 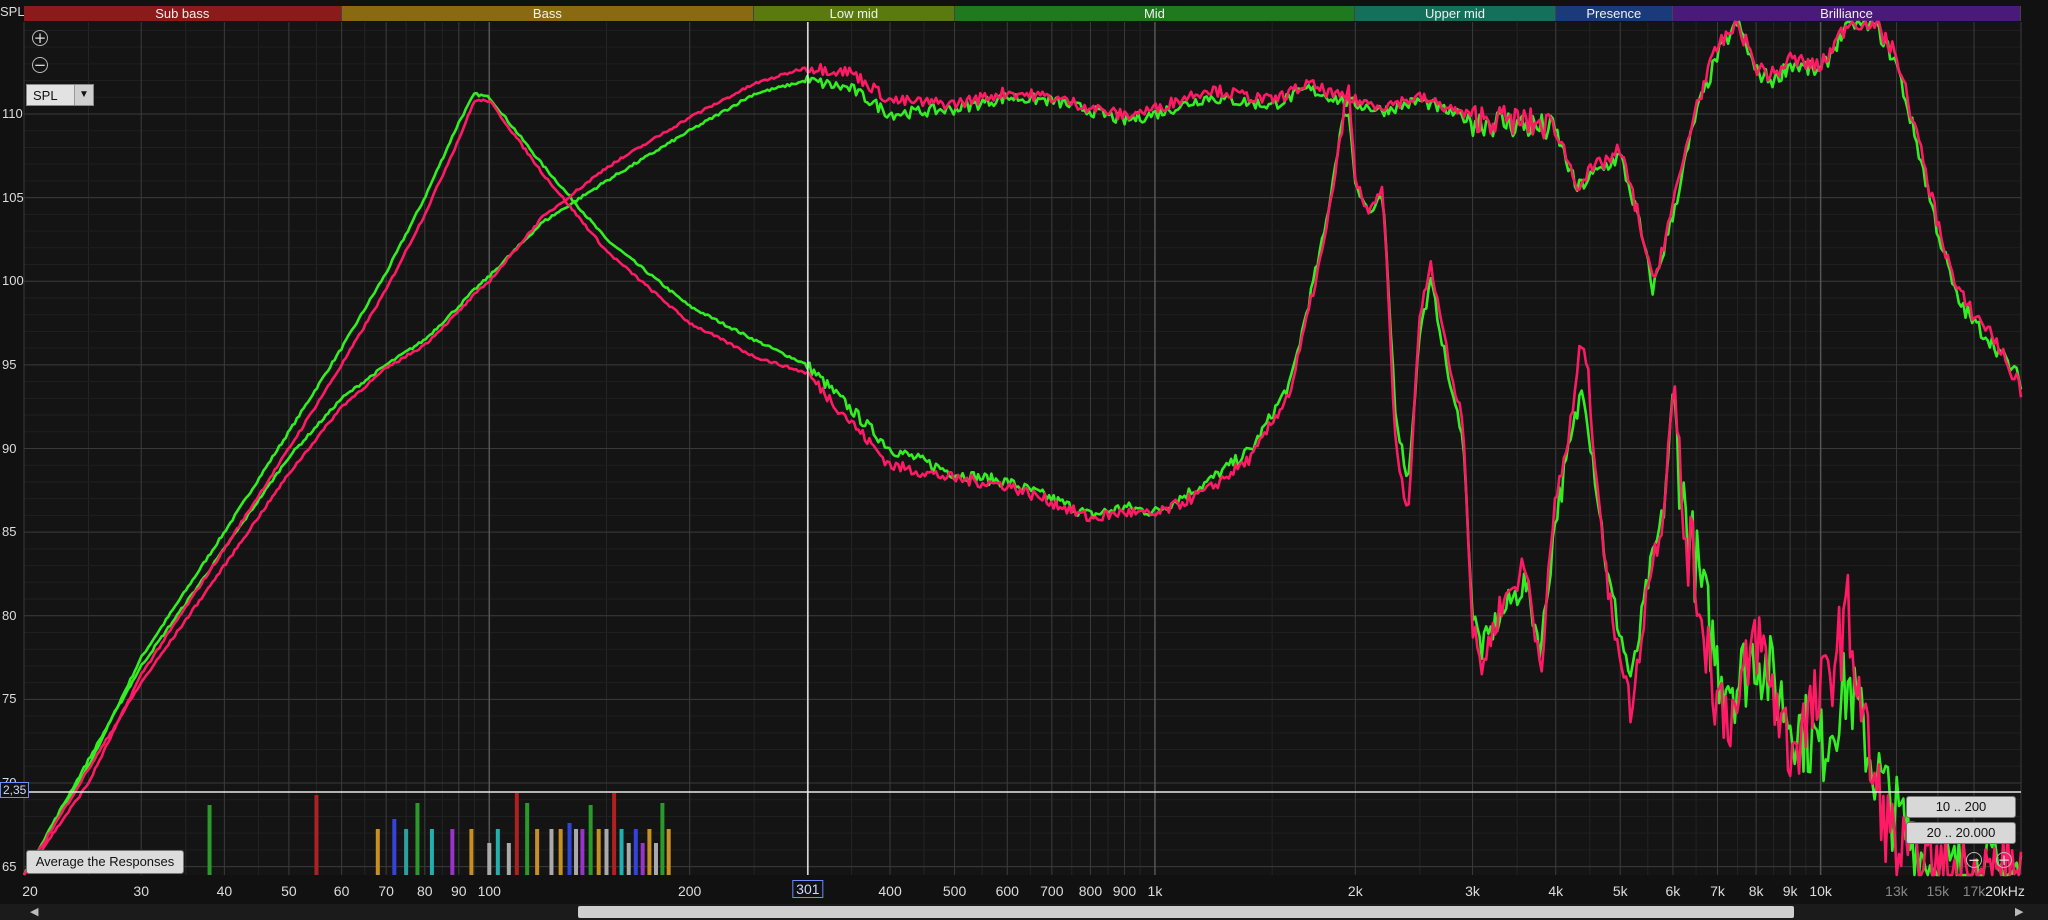 I want to click on x-tick-label: 600, so click(x=1007, y=891).